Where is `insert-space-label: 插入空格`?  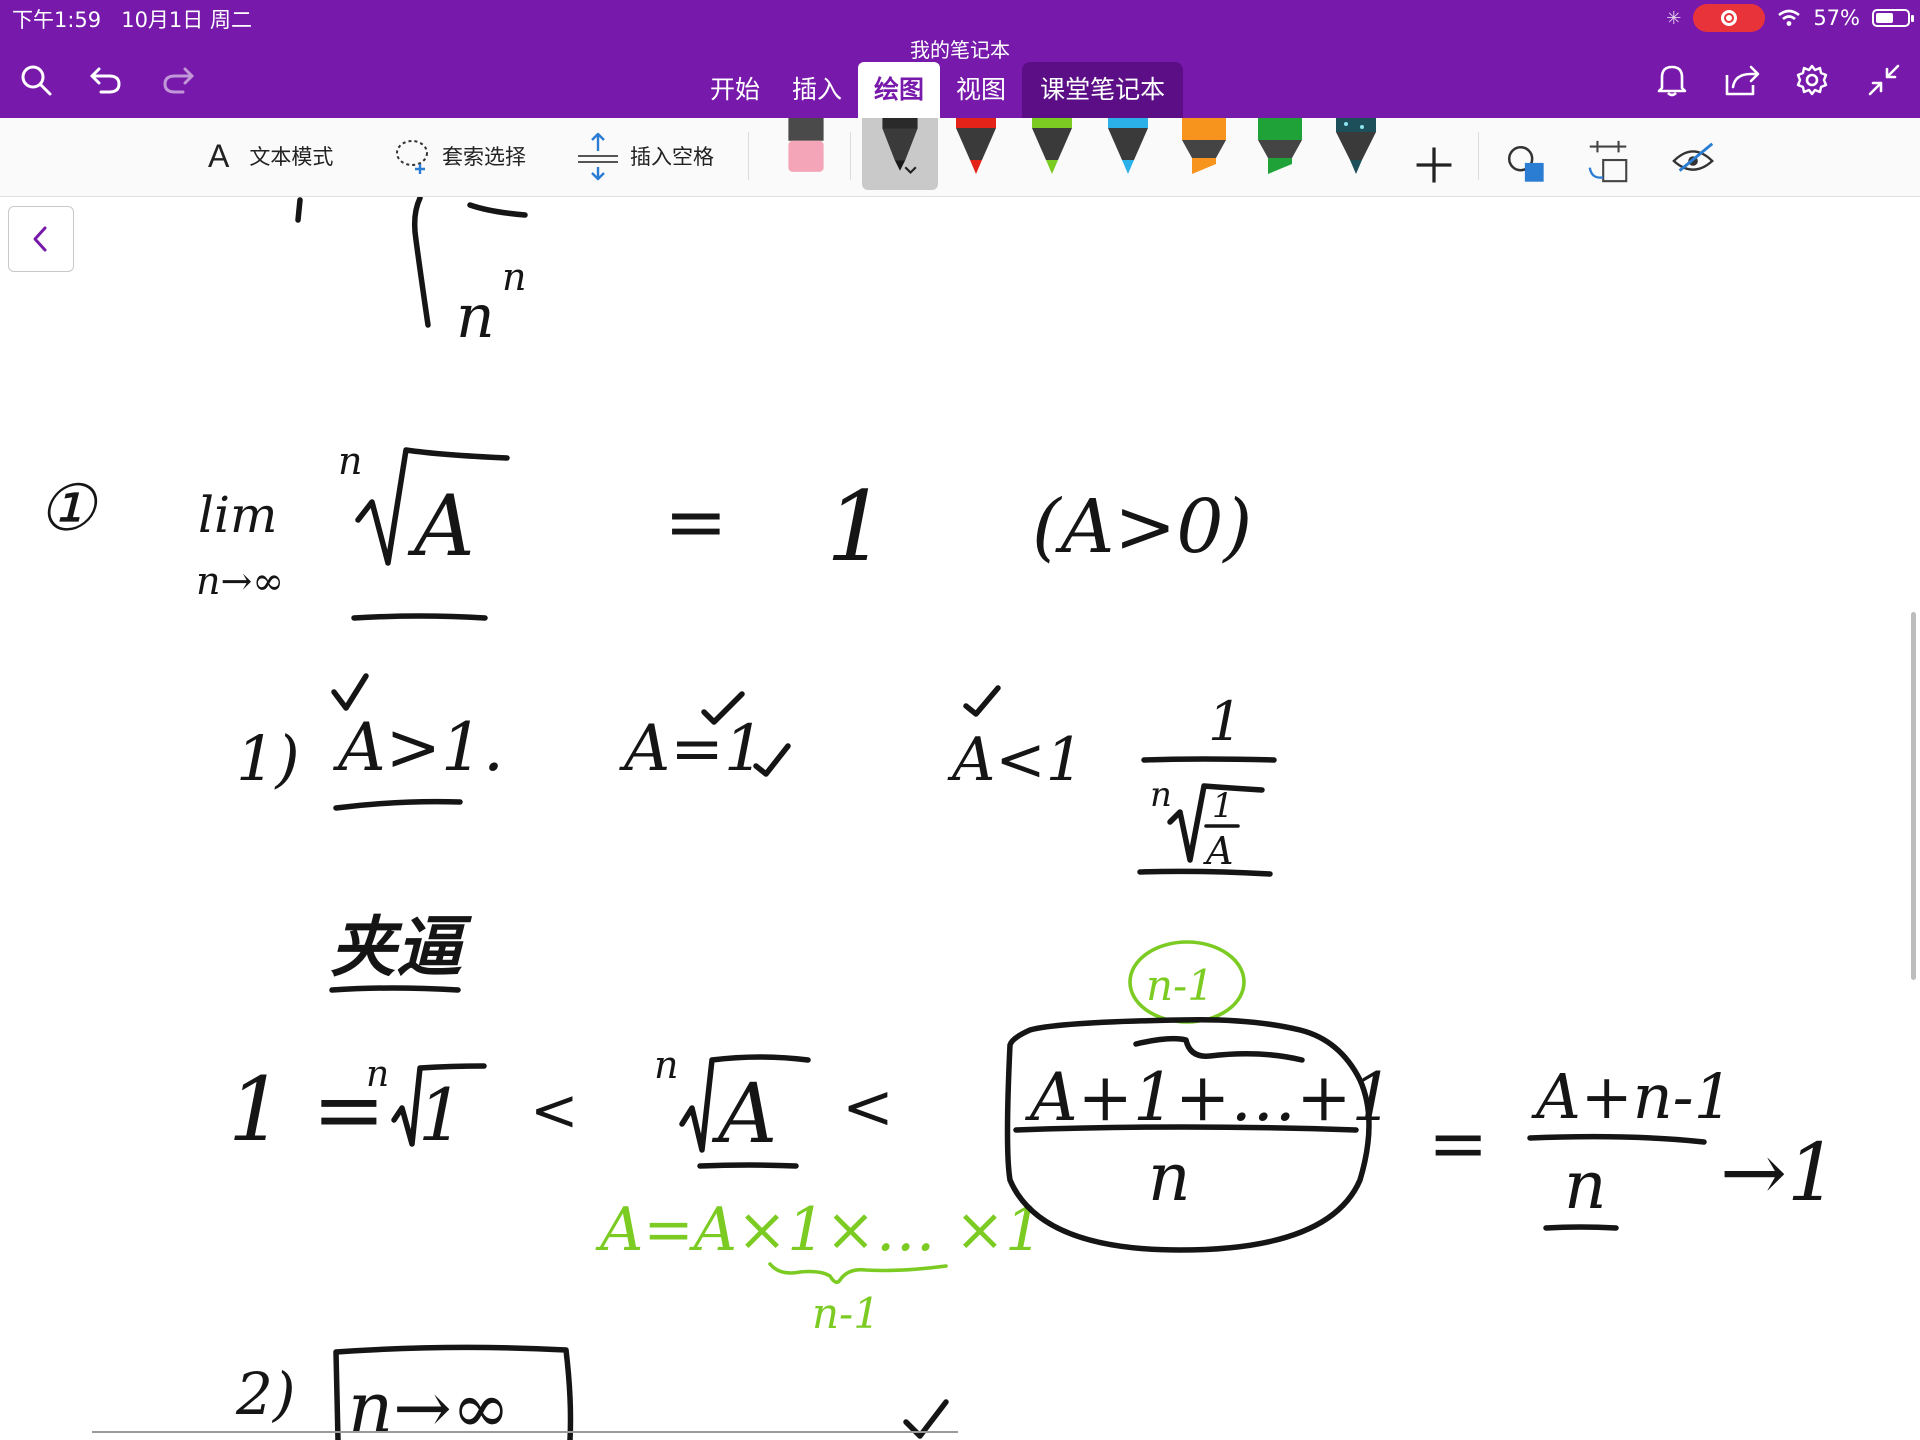
insert-space-label: 插入空格 is located at coordinates (672, 157).